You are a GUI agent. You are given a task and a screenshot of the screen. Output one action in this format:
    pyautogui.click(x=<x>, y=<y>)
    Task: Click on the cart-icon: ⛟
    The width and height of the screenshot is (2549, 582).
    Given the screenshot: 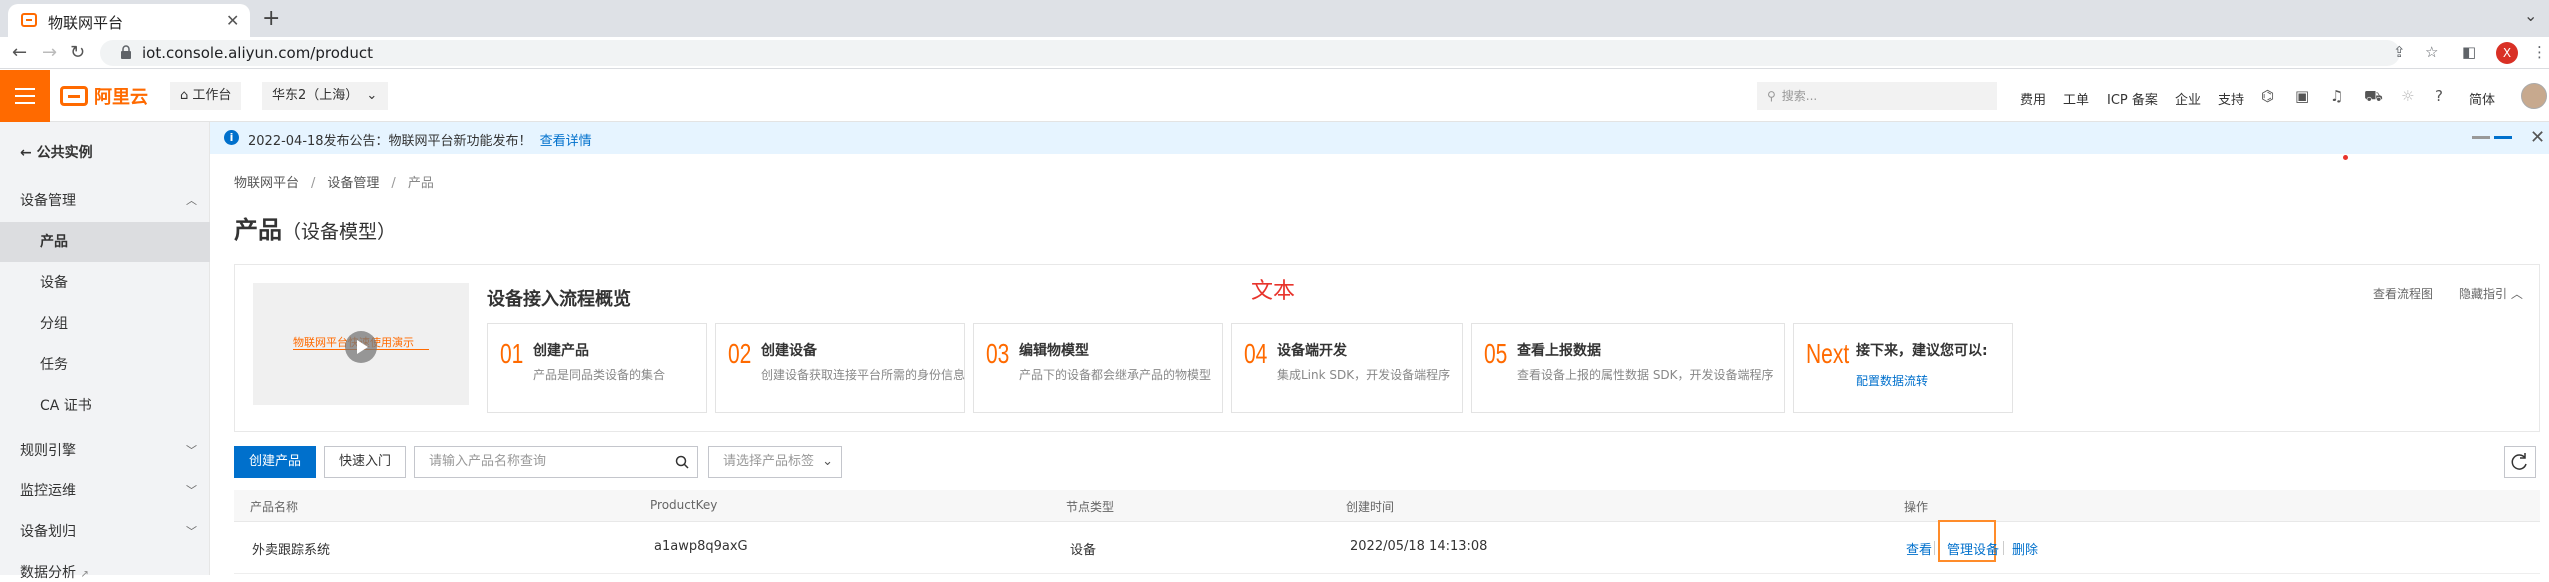 What is the action you would take?
    pyautogui.click(x=2373, y=97)
    